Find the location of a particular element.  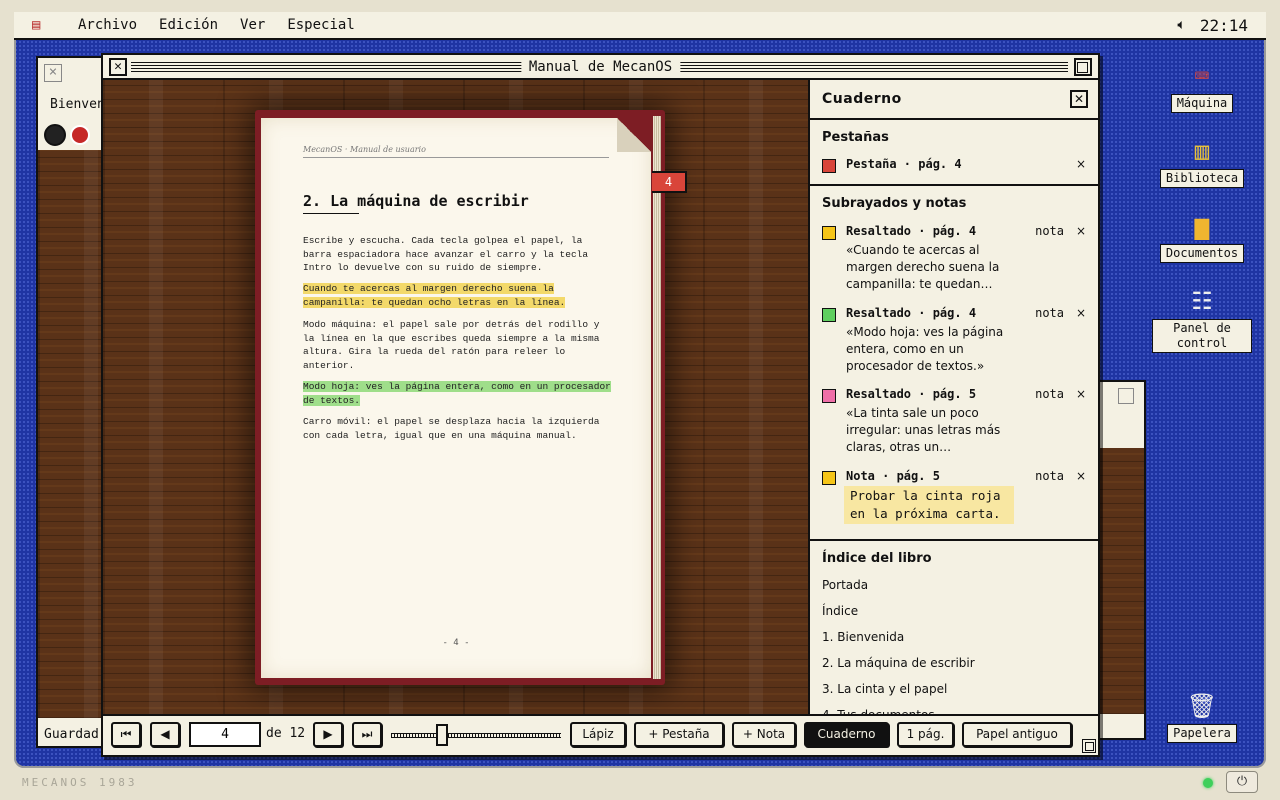

typewriter-icon: ⌨ is located at coordinates (1202, 76).